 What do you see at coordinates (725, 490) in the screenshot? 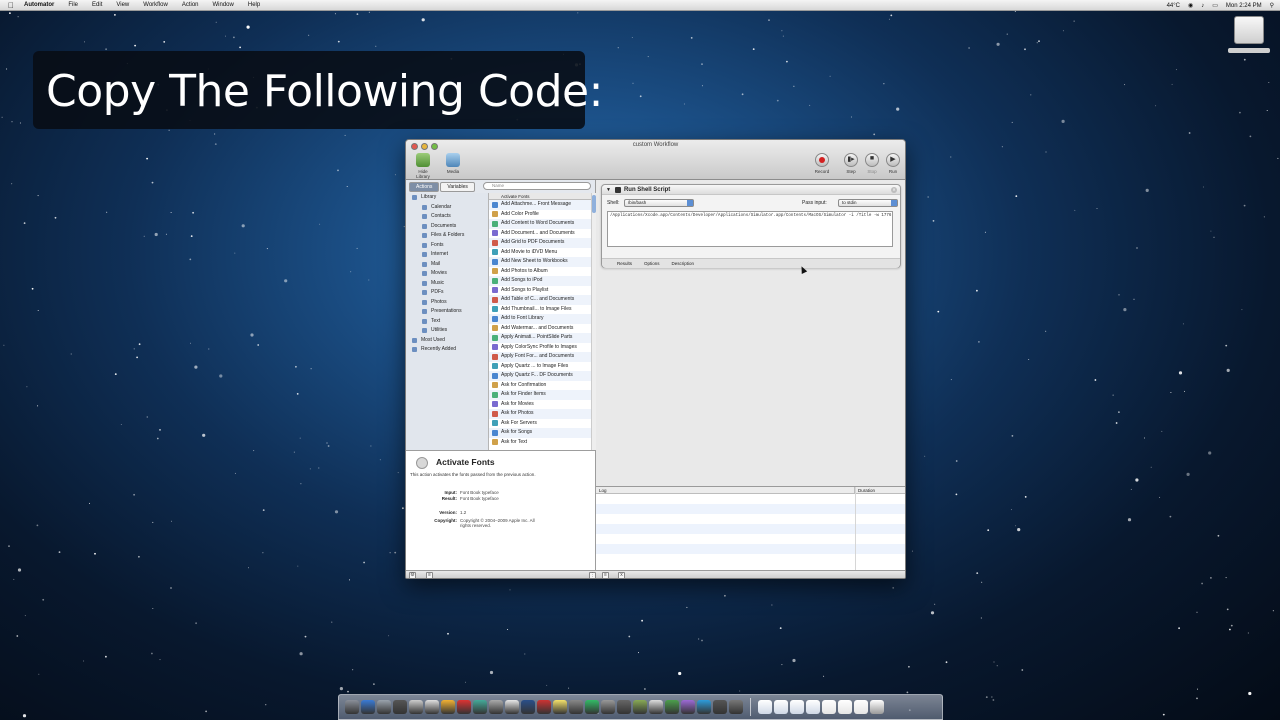
I see `log-column-header: Log` at bounding box center [725, 490].